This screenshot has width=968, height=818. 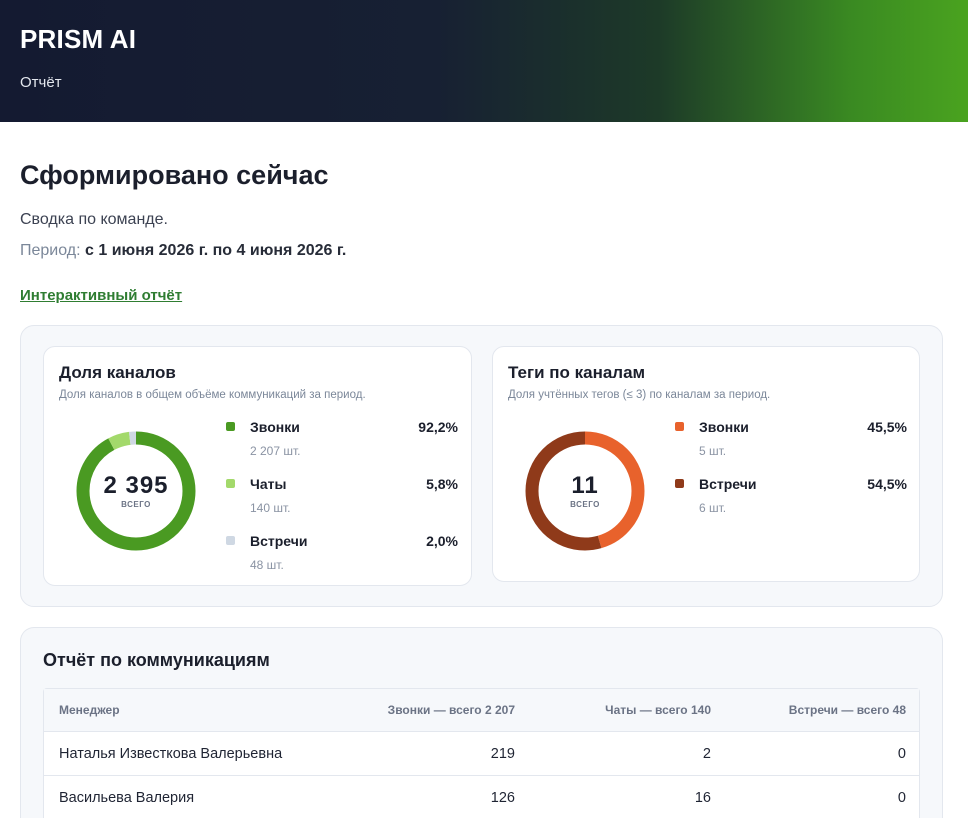 What do you see at coordinates (174, 175) in the screenshot?
I see `page-title: Сформировано сейчас` at bounding box center [174, 175].